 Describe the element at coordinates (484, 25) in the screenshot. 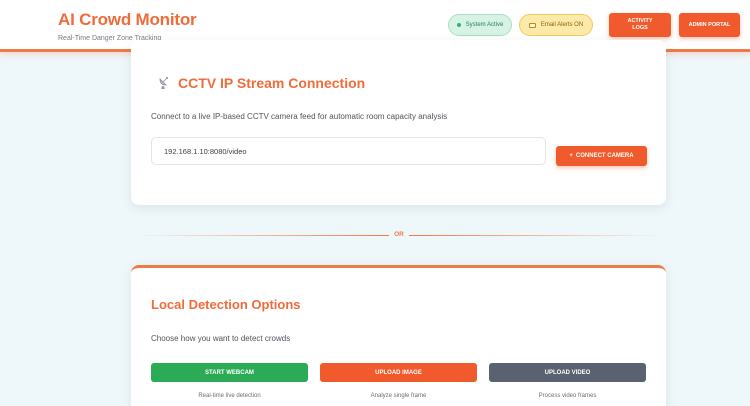

I see `system-status-label: System Active` at that location.